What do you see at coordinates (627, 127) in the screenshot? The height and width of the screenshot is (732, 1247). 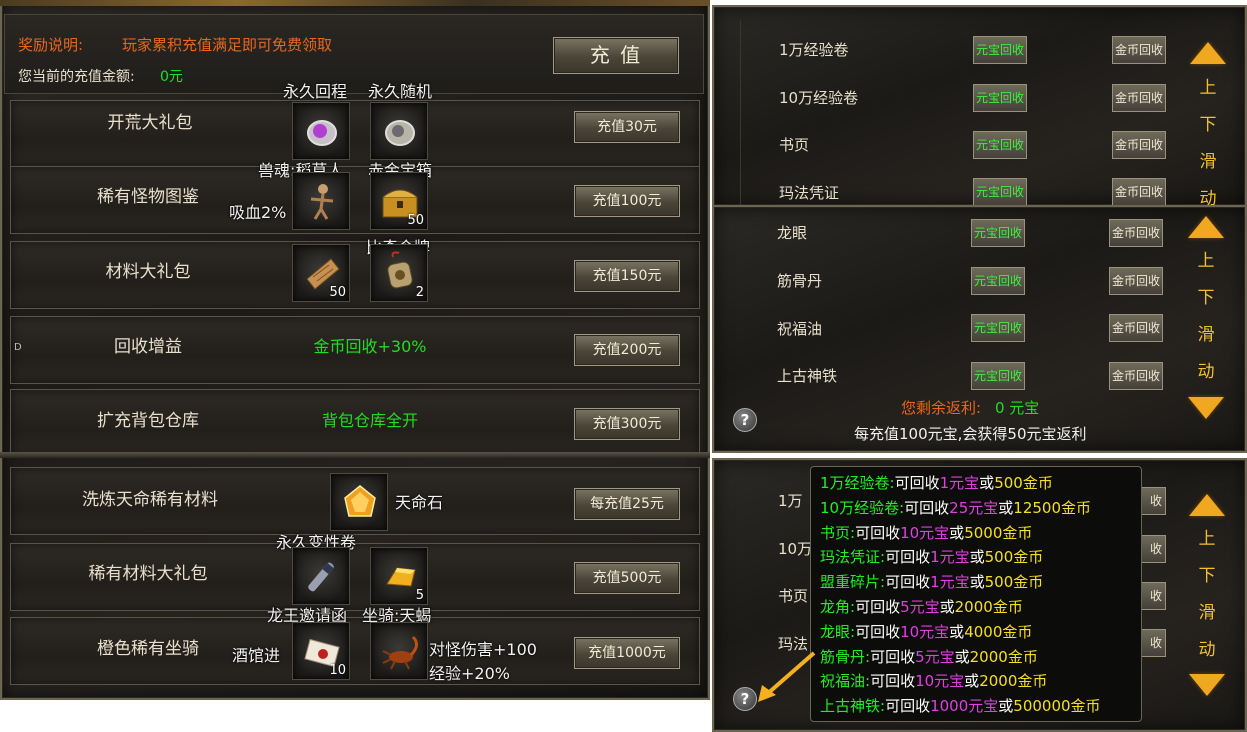 I see `recharge-30-button: 充值30元` at bounding box center [627, 127].